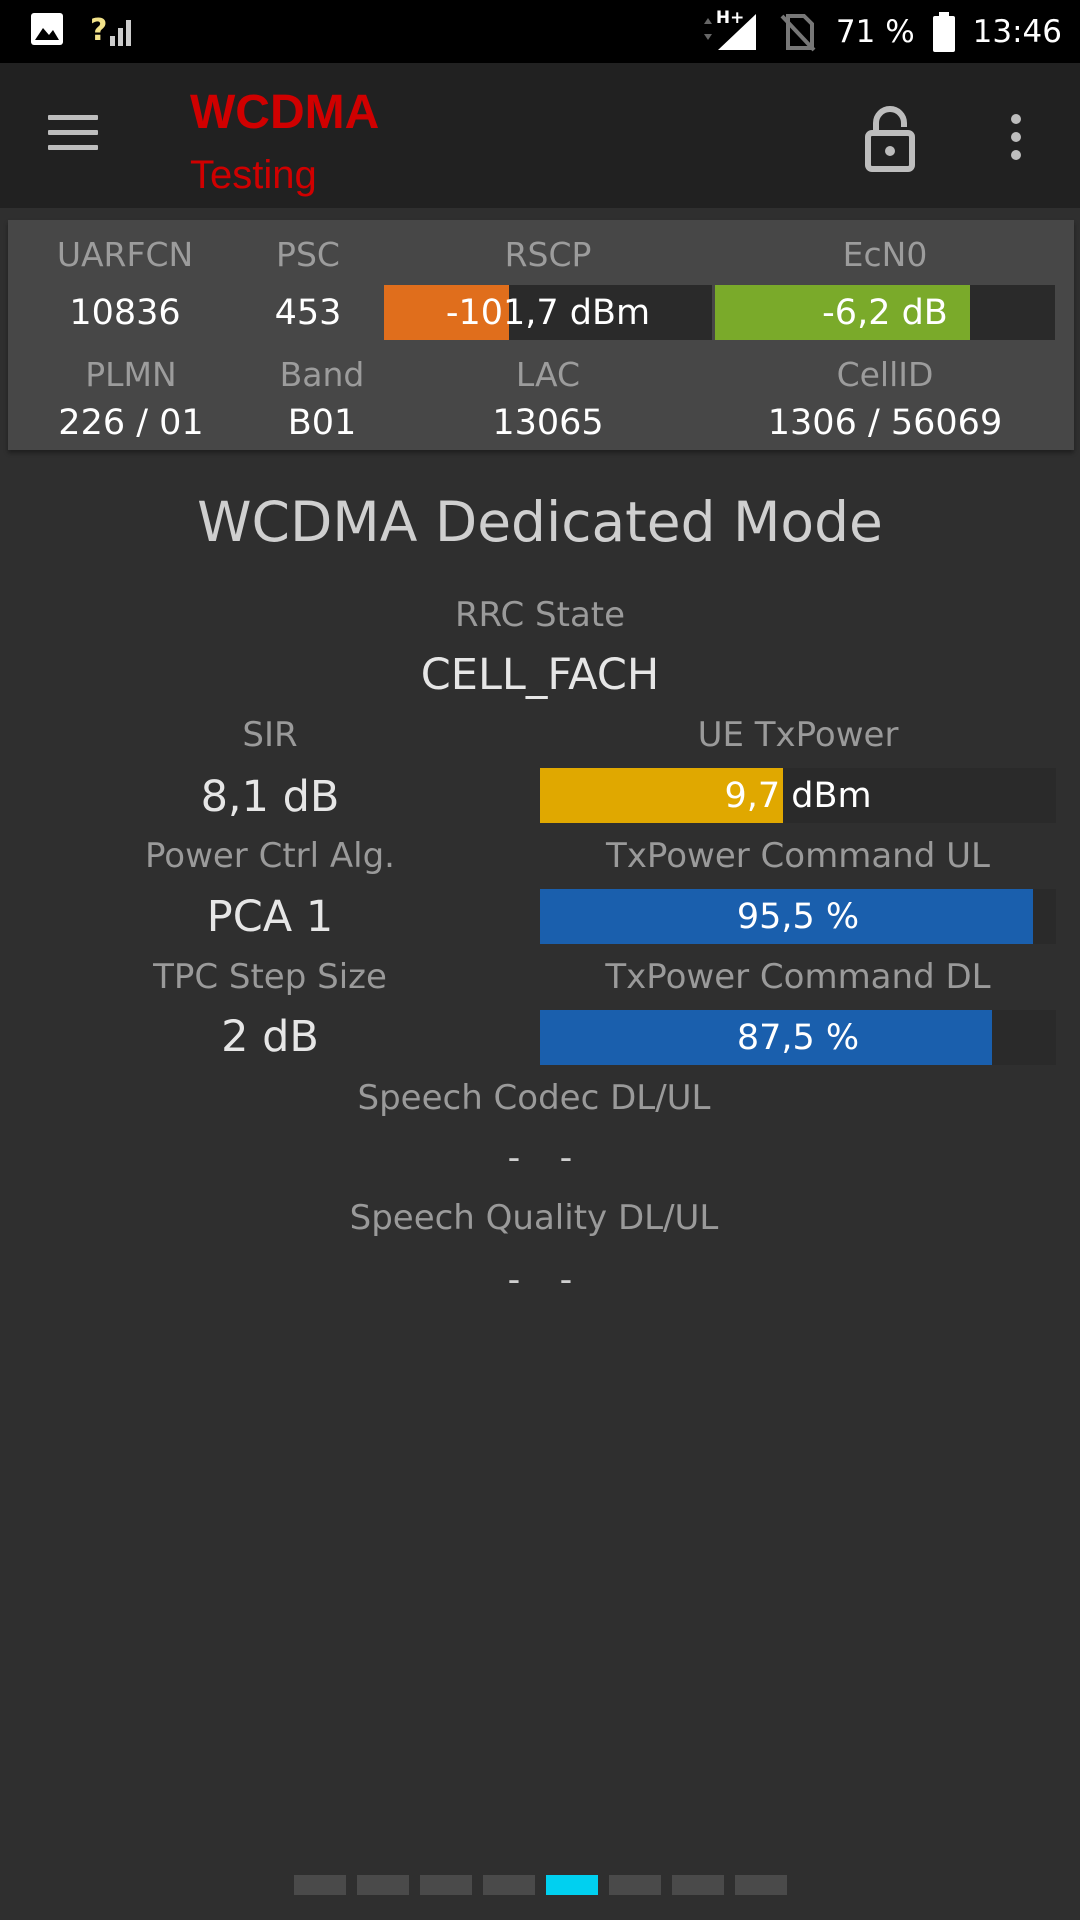 The width and height of the screenshot is (1080, 1920). Describe the element at coordinates (1017, 31) in the screenshot. I see `clock: 13:46` at that location.